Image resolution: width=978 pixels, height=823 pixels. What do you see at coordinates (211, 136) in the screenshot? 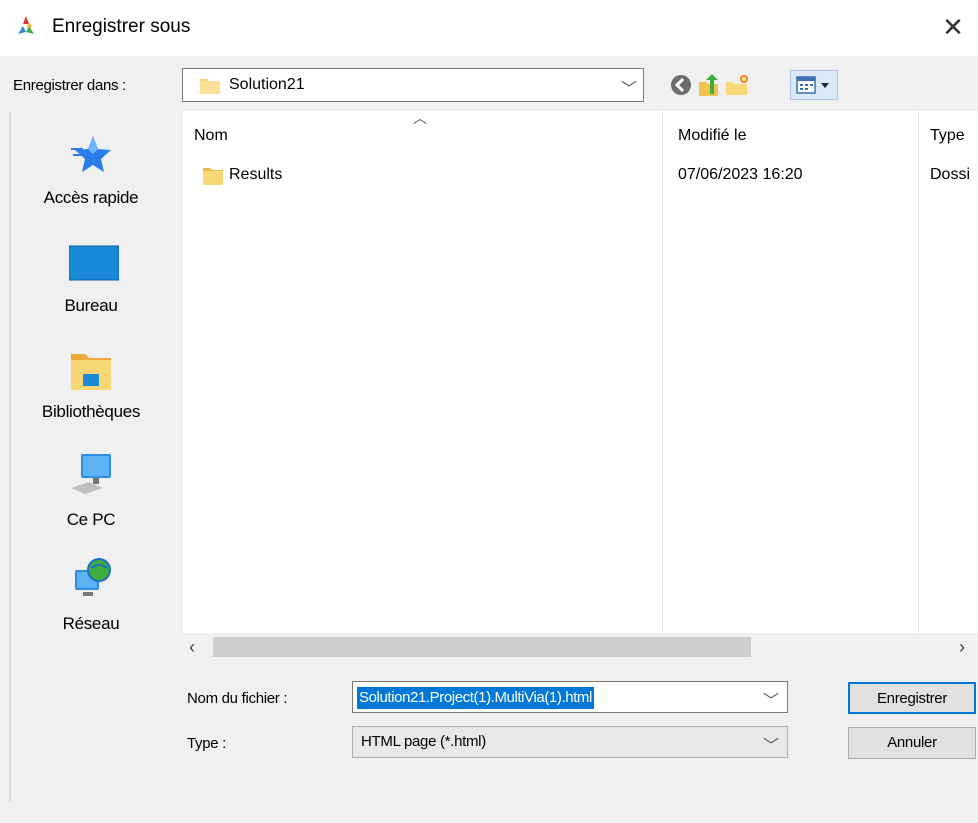
I see `column-header-name: Nom` at bounding box center [211, 136].